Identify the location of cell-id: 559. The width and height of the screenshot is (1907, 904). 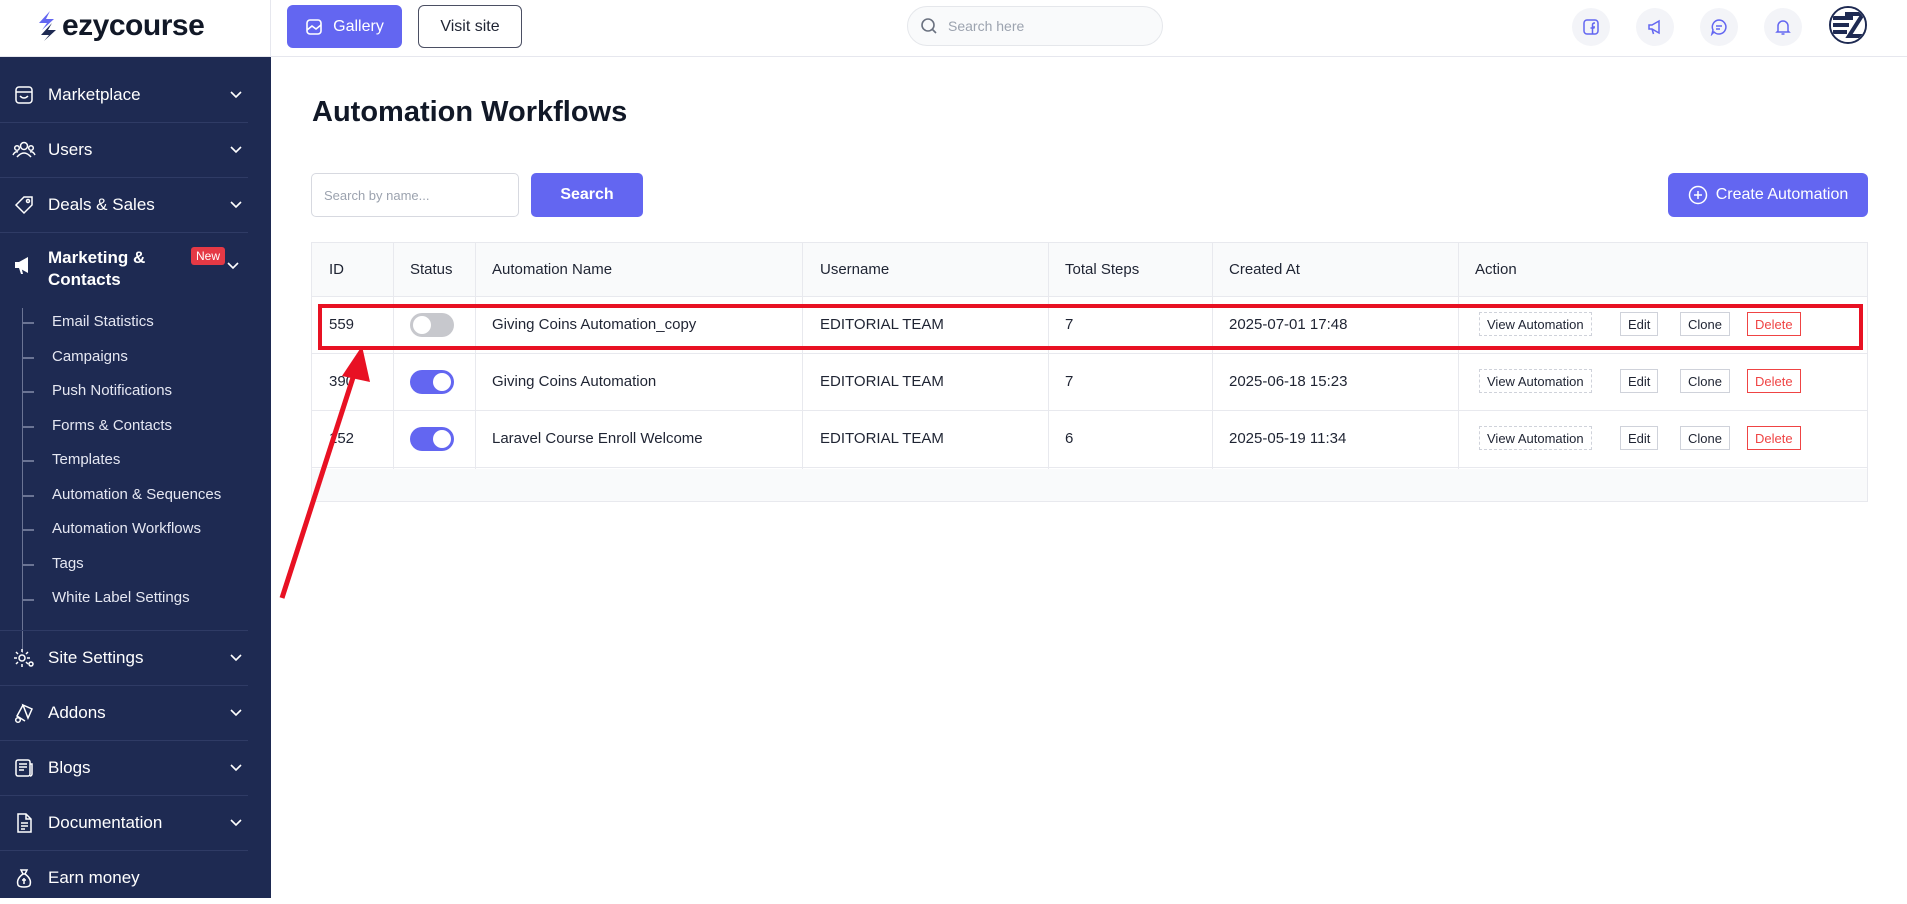
(342, 324).